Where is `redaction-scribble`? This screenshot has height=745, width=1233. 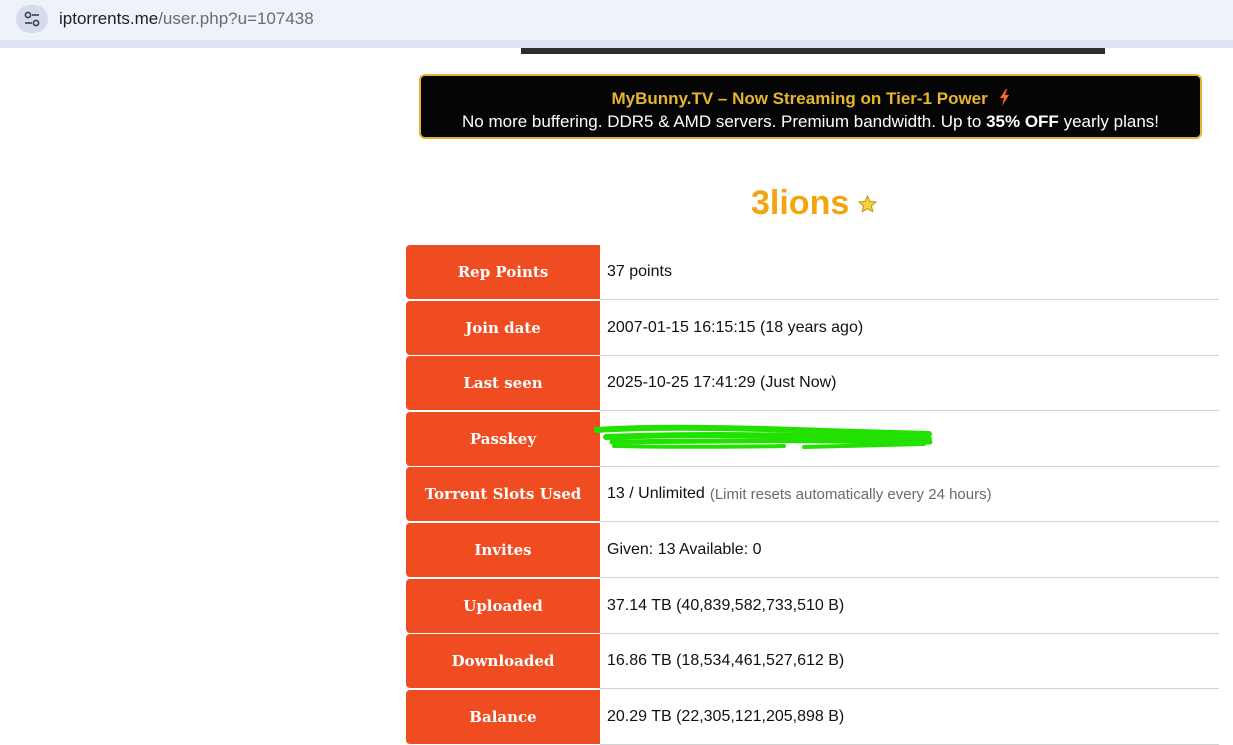 redaction-scribble is located at coordinates (763, 436).